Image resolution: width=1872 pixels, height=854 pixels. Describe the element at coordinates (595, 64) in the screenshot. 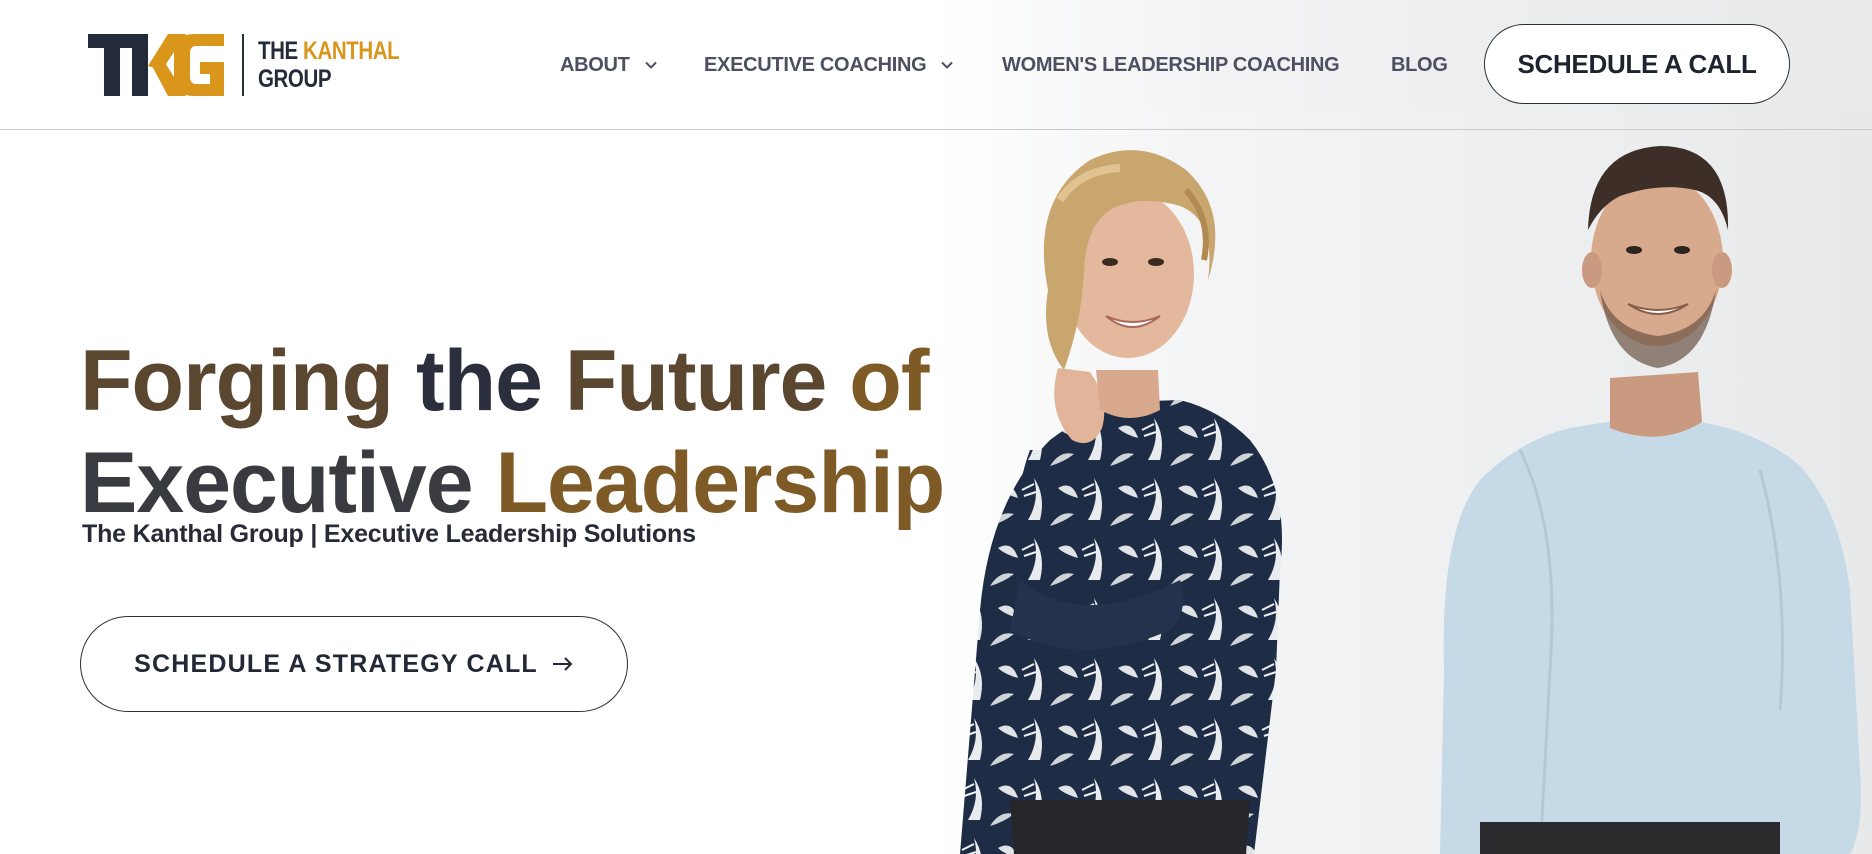

I see `nav-item-label: ABOUT` at that location.